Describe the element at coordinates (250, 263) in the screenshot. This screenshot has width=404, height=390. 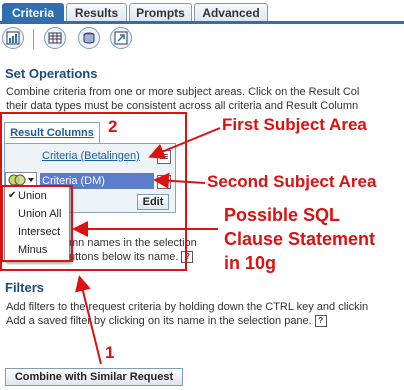
I see `annotation-in-10g: in 10g` at that location.